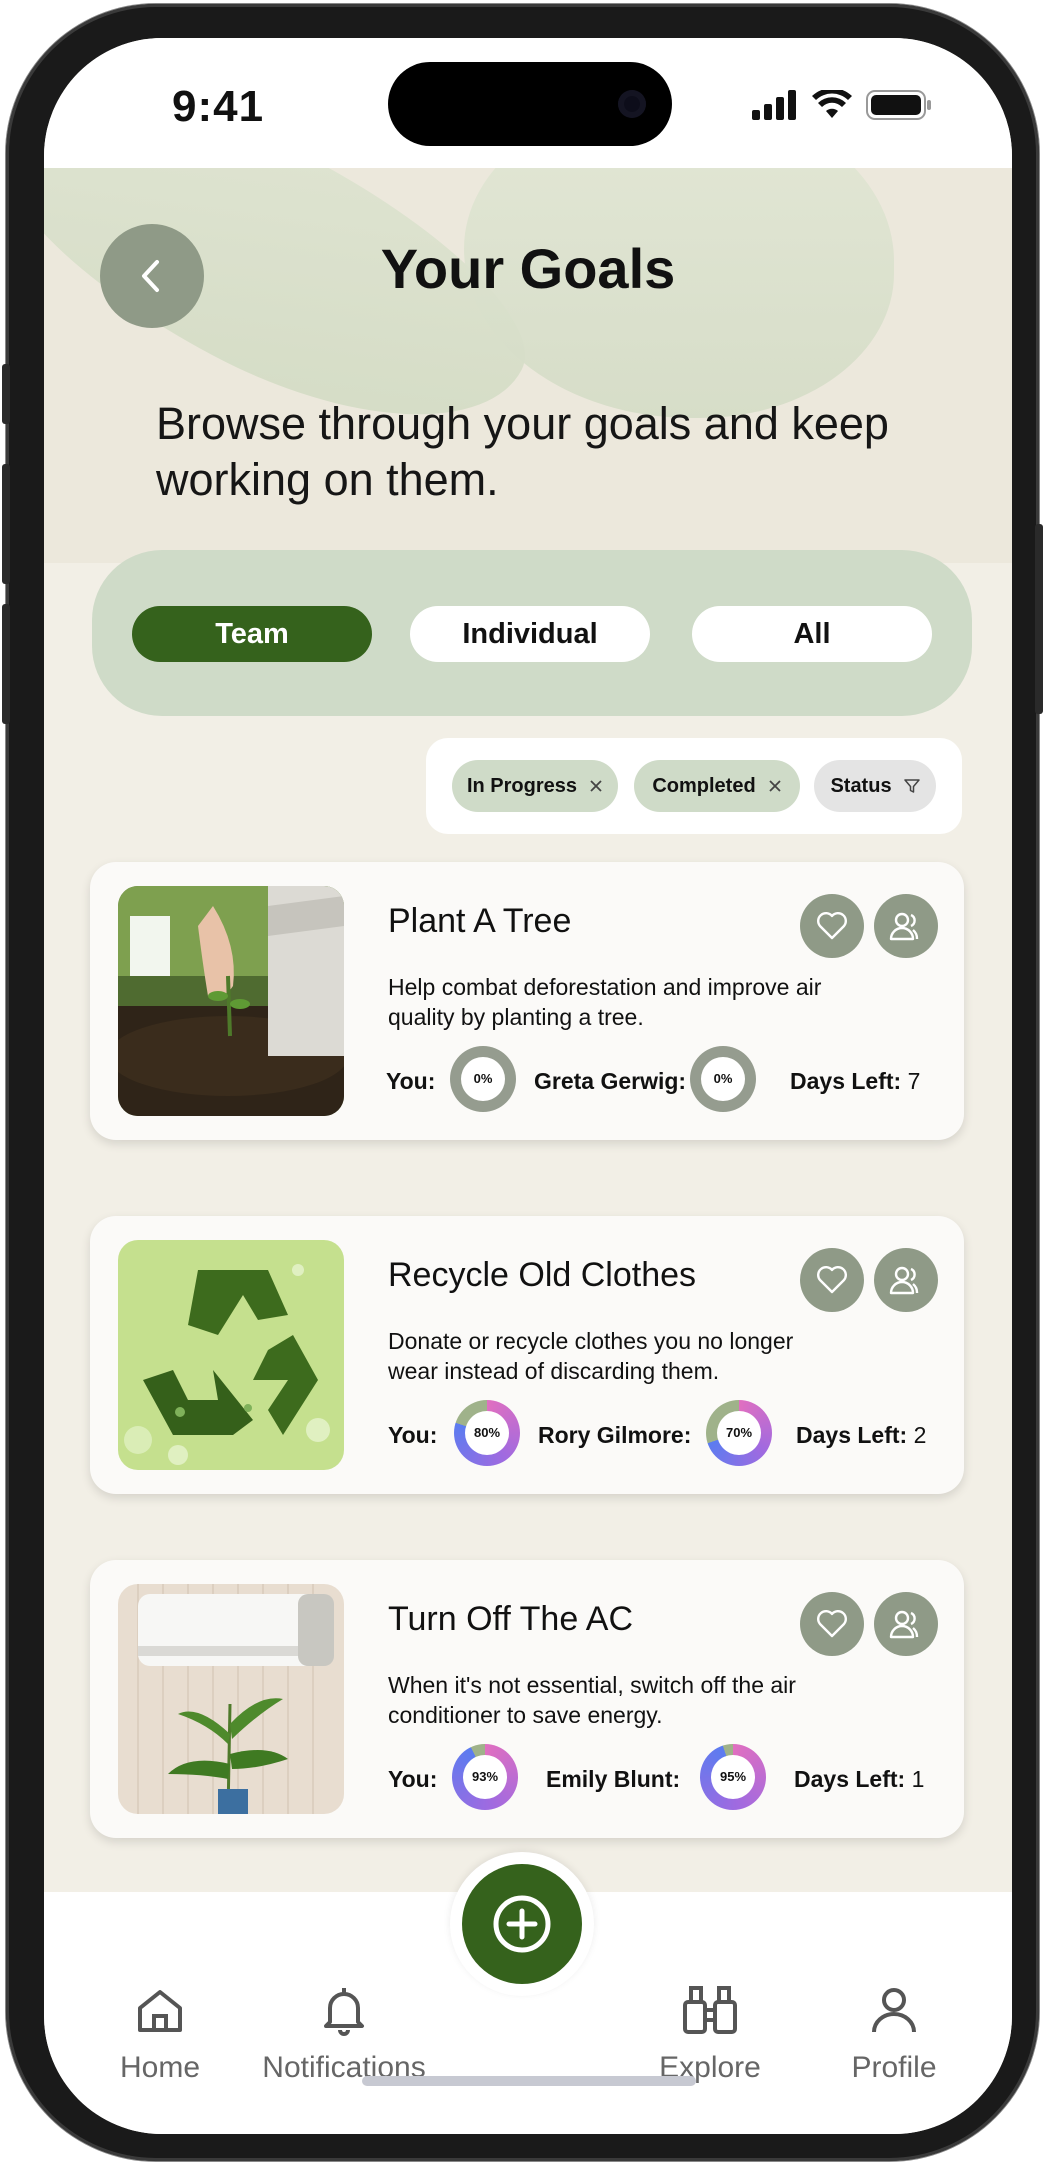 This screenshot has width=1045, height=2165. What do you see at coordinates (632, 104) in the screenshot?
I see `camera-icon` at bounding box center [632, 104].